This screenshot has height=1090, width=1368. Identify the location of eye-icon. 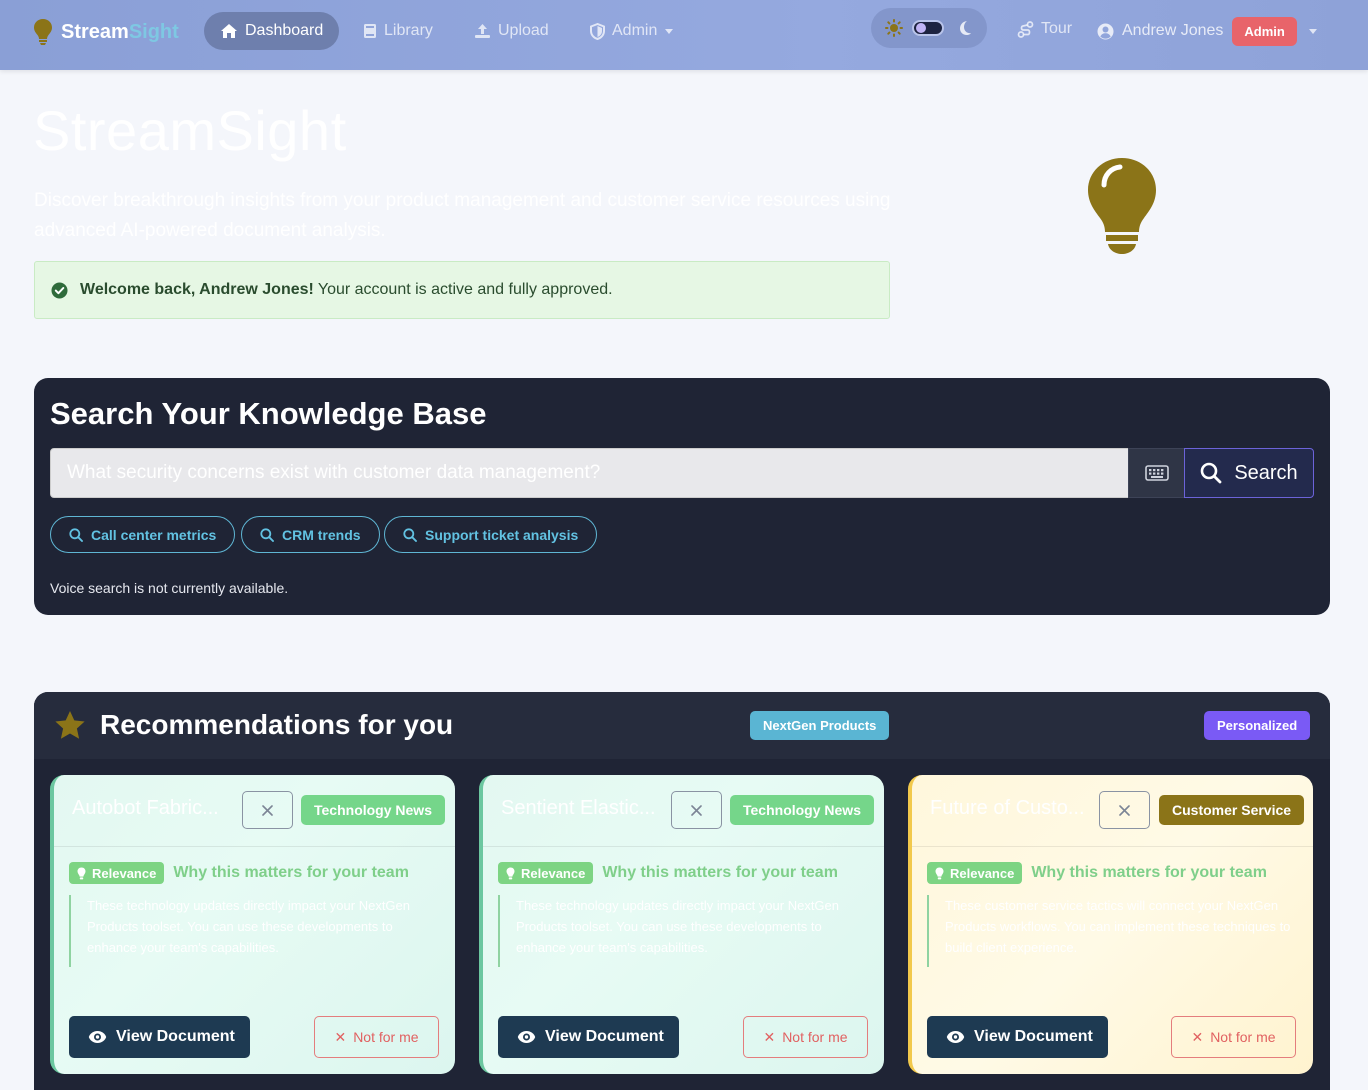
(526, 1037).